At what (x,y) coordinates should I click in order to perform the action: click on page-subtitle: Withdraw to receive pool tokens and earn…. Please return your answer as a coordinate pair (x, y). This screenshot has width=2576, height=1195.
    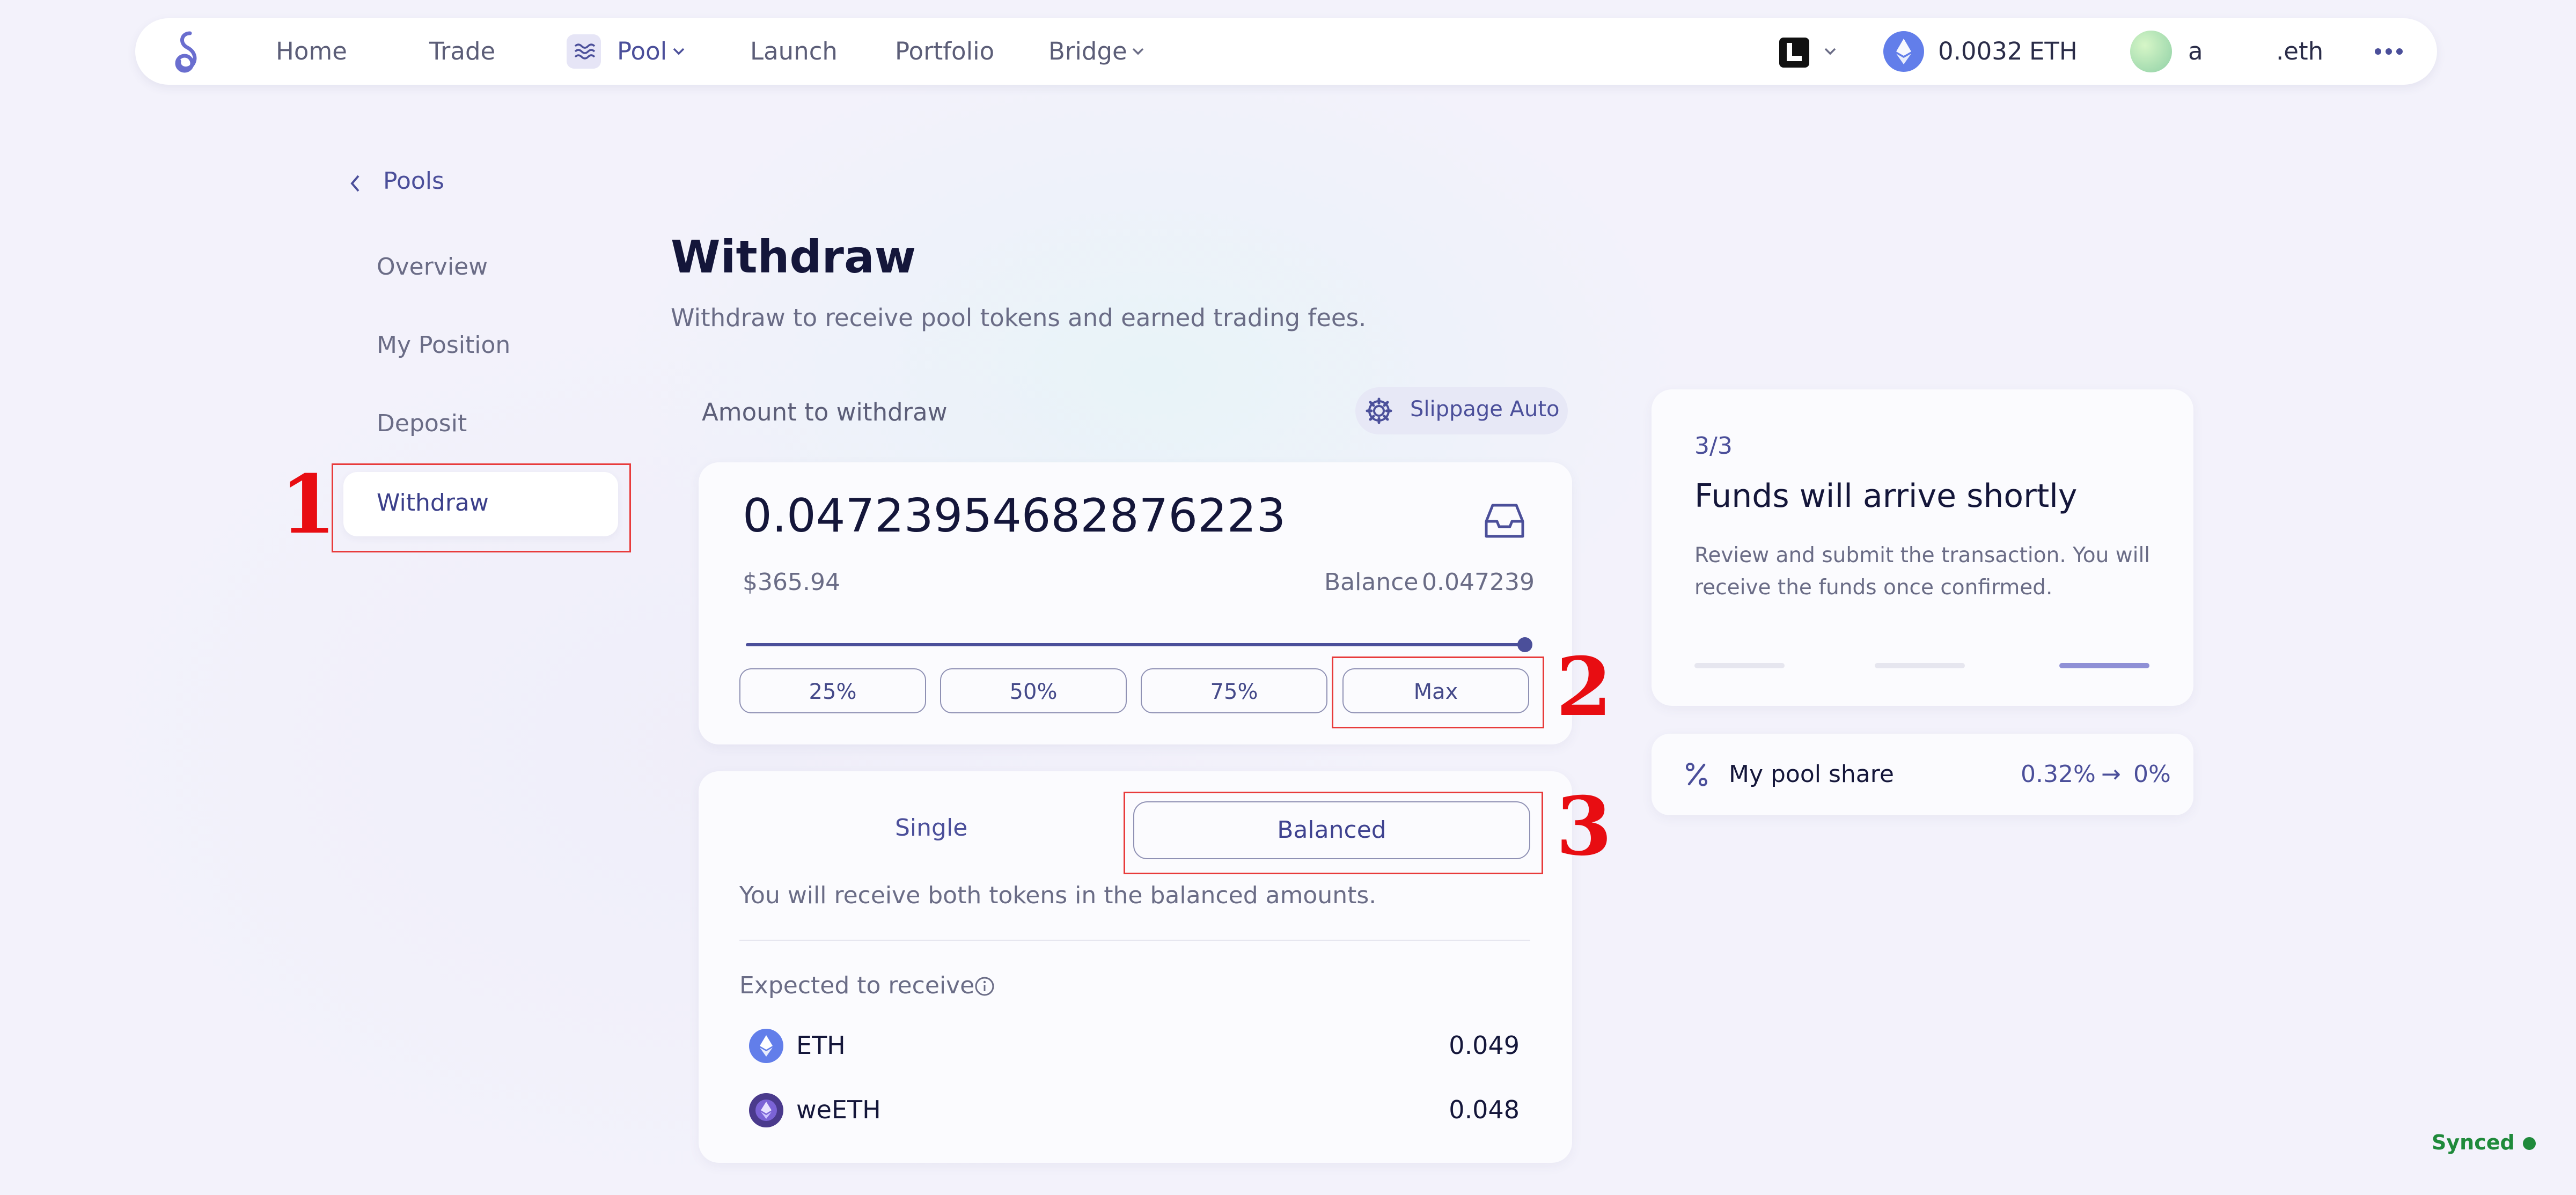
    Looking at the image, I should click on (1019, 318).